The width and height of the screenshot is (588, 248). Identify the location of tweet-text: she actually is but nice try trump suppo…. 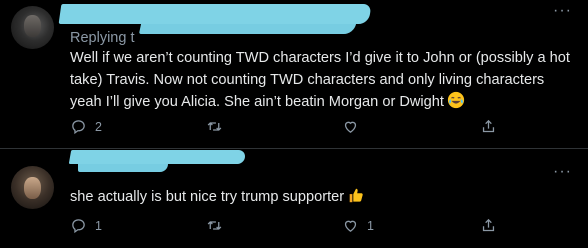
(320, 197).